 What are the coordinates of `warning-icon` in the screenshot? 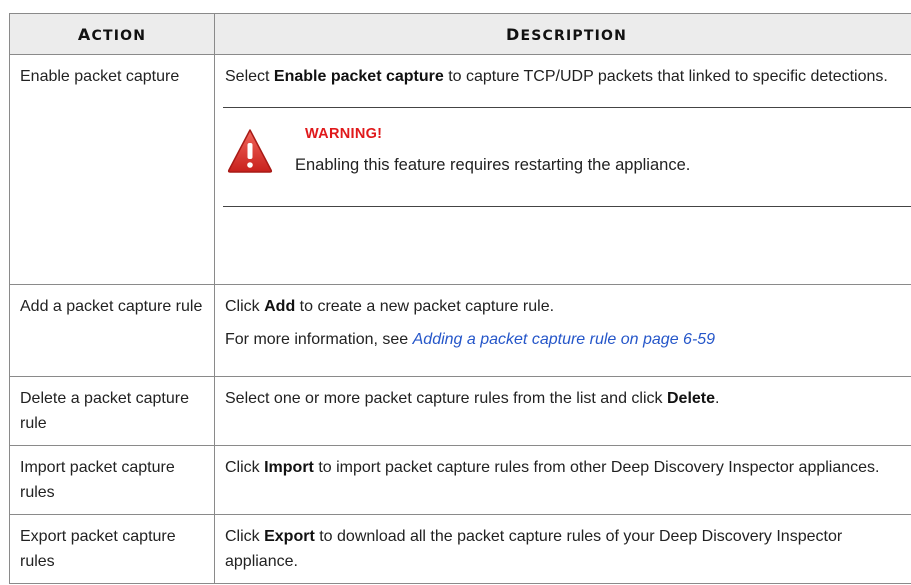 It's located at (250, 151).